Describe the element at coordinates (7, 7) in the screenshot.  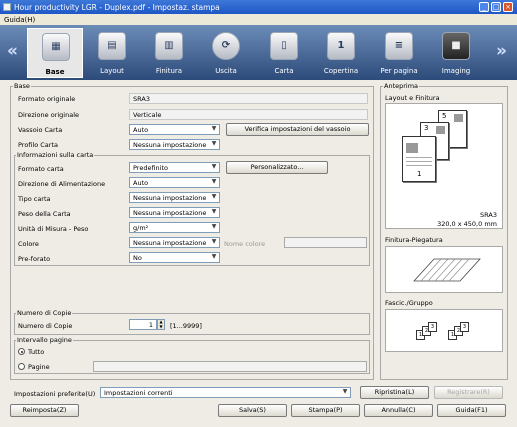
I see `app-icon` at that location.